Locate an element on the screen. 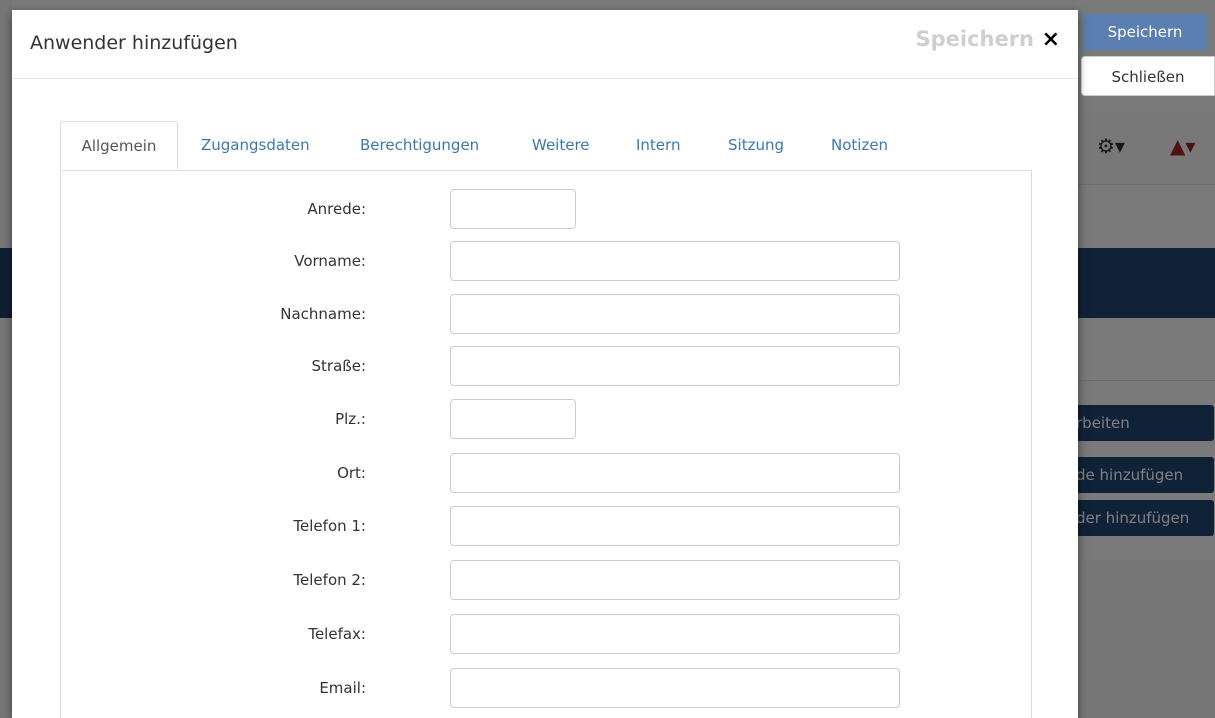 The height and width of the screenshot is (718, 1215). form-row-nachname: Nachname: is located at coordinates (546, 314).